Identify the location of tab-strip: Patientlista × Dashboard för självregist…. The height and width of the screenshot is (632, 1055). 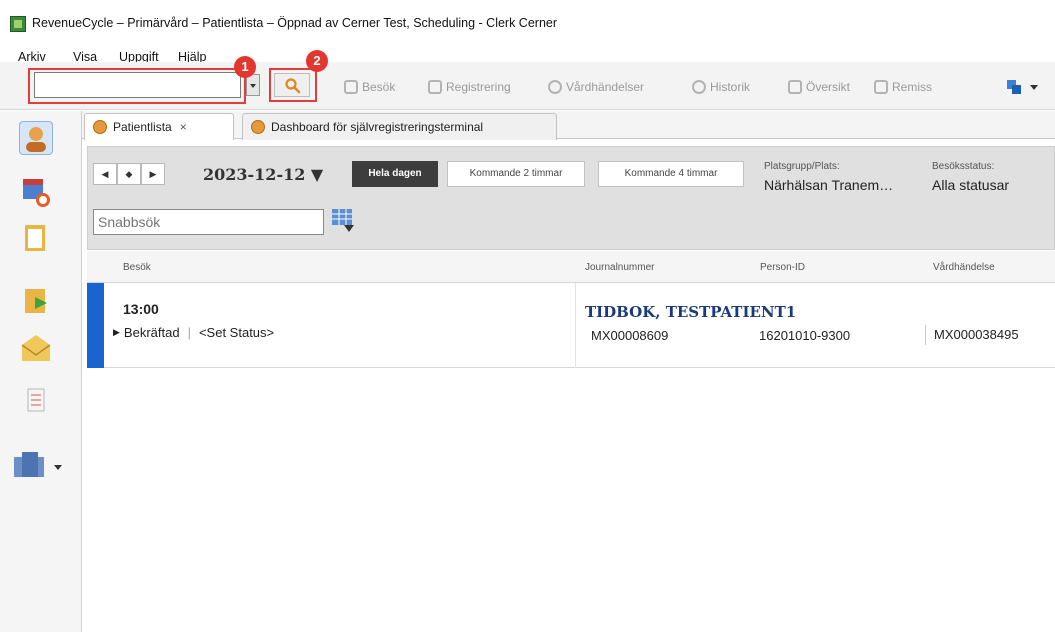
(568, 125).